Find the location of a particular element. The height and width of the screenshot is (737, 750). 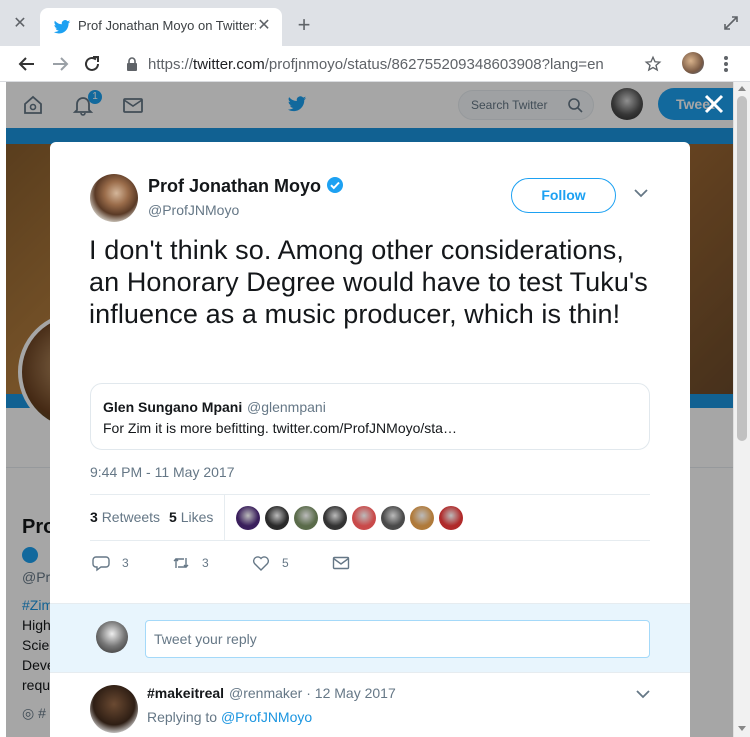

forward-arrow-icon is located at coordinates (60, 64).